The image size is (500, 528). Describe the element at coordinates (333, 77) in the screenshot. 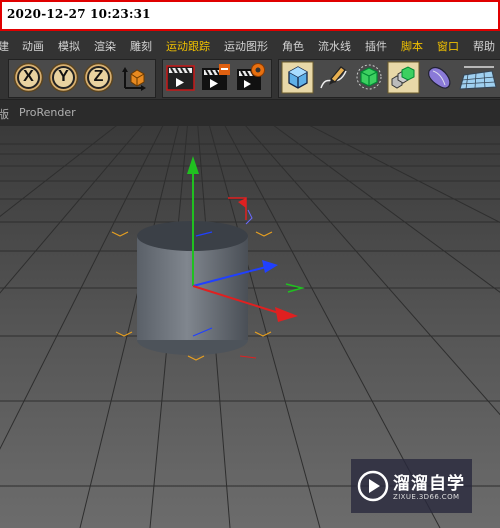

I see `pen-spline-button` at that location.